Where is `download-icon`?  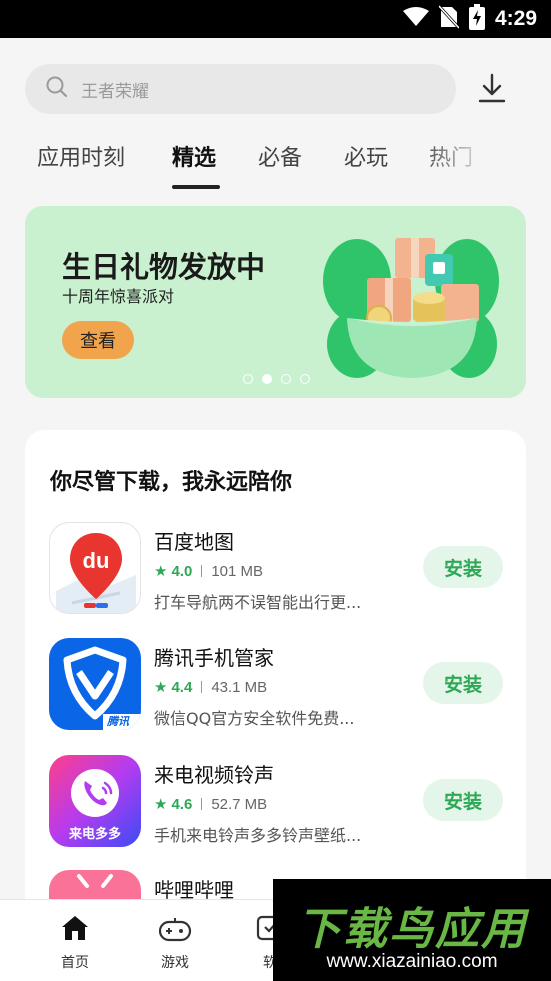
download-icon is located at coordinates (492, 90).